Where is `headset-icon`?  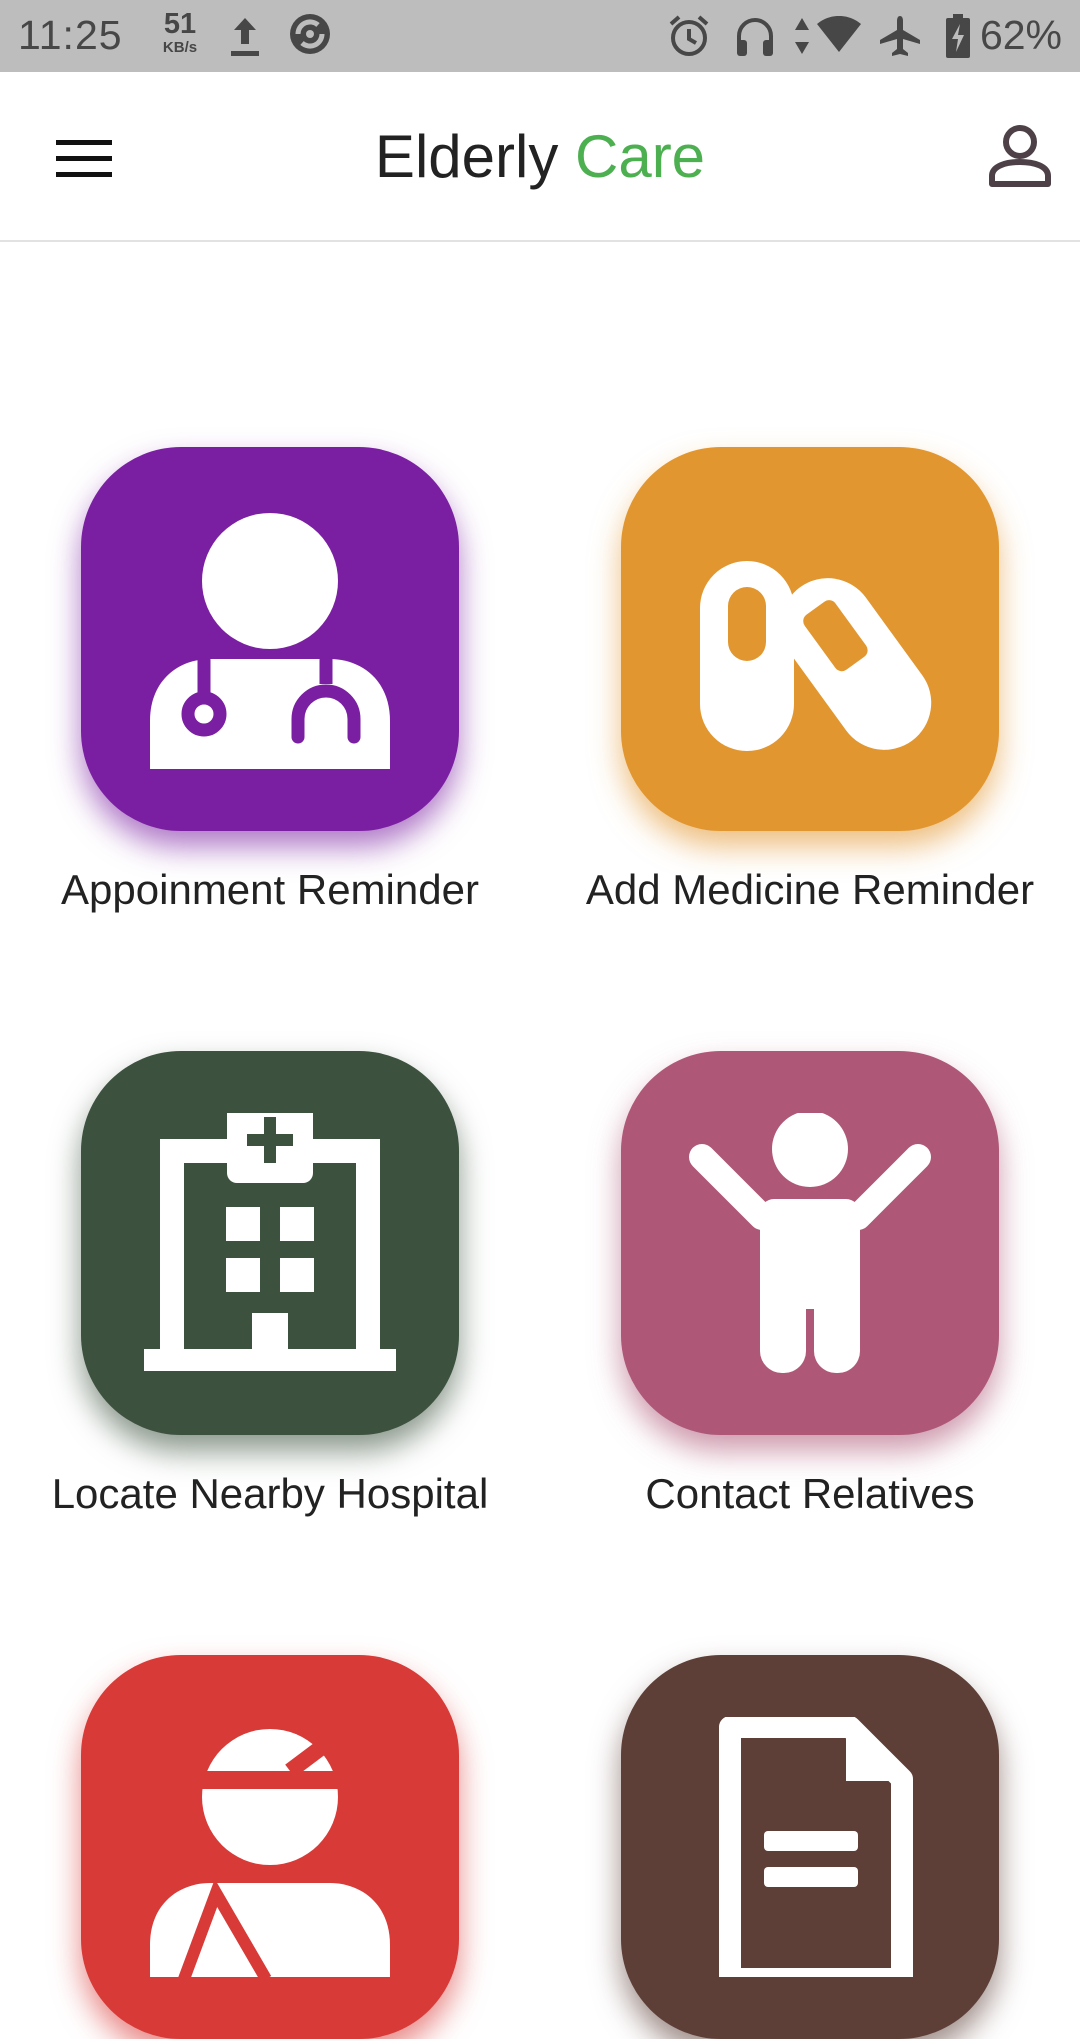 headset-icon is located at coordinates (755, 37).